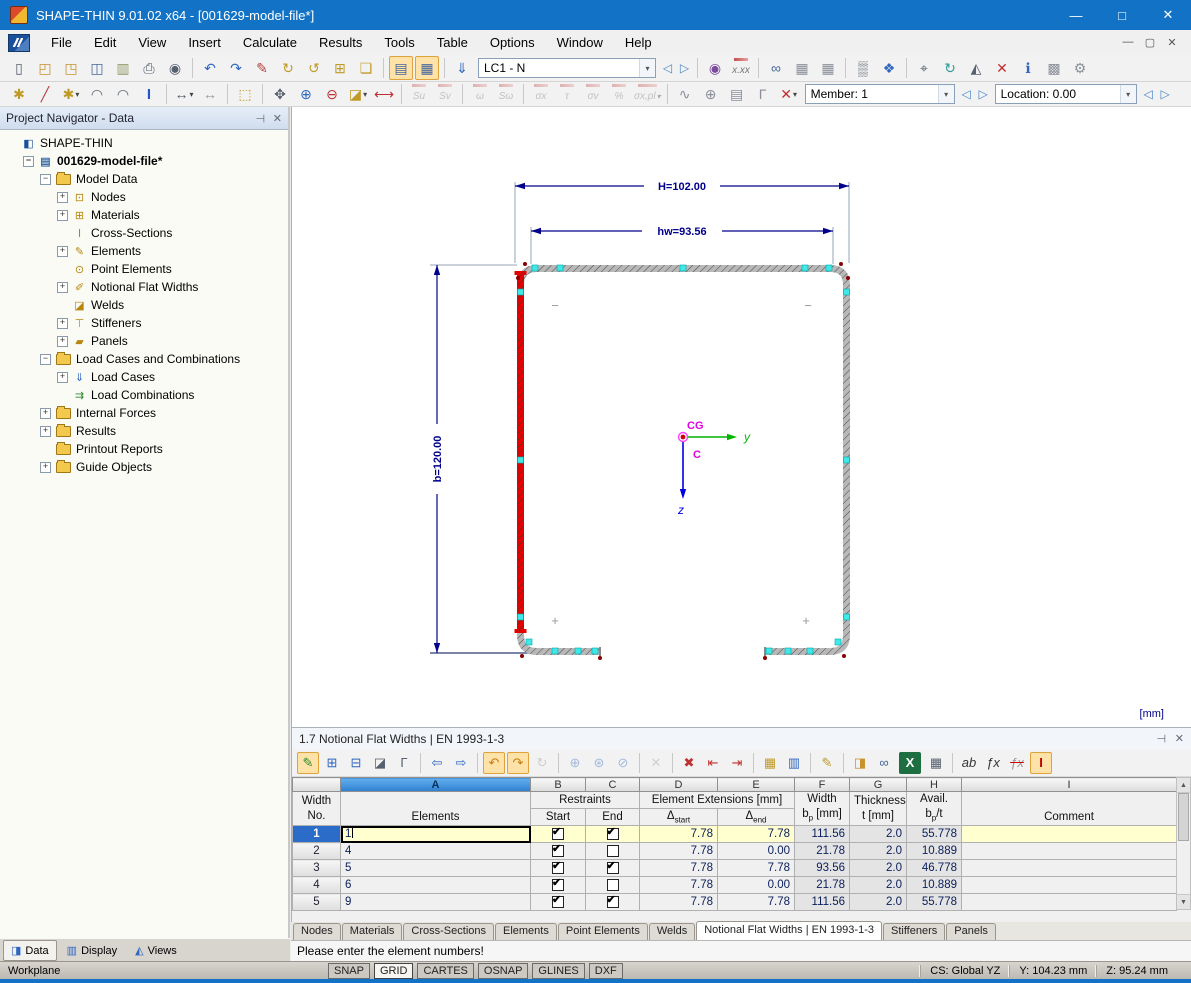  What do you see at coordinates (145, 341) in the screenshot?
I see `tree-item-panels: + ▰ Panels` at bounding box center [145, 341].